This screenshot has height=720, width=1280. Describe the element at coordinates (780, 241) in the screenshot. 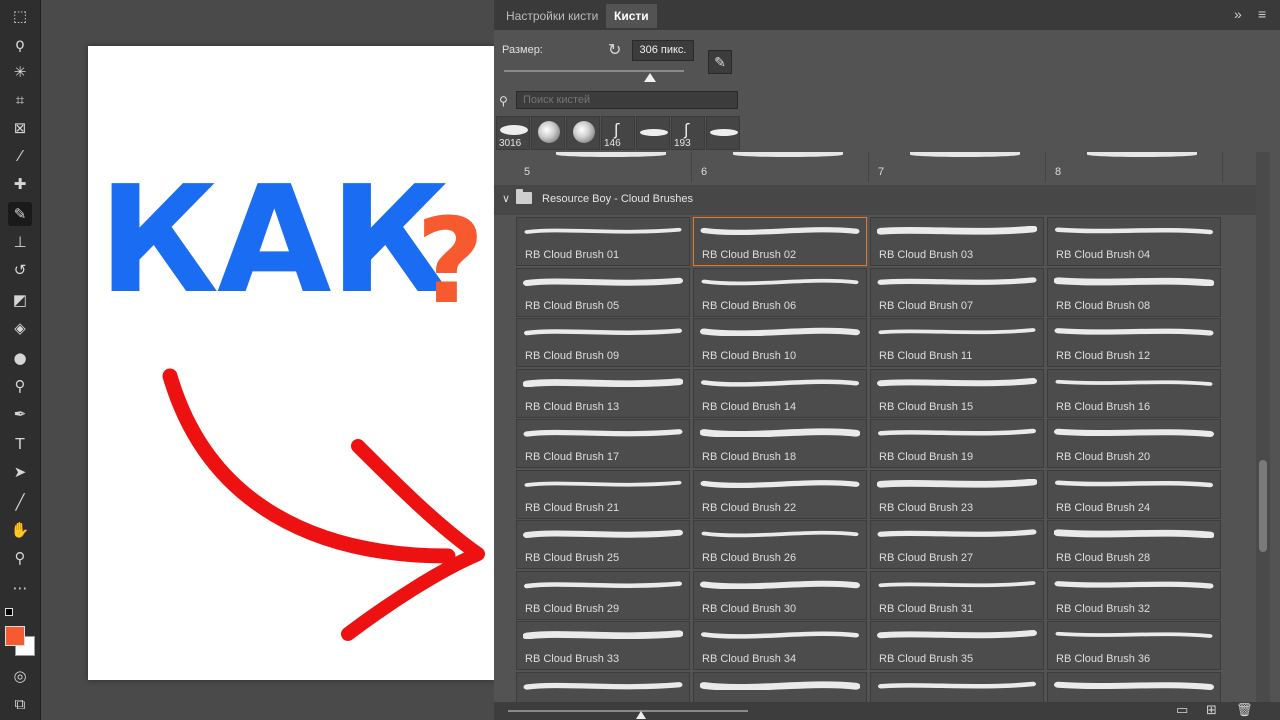

I see `brush-preset-cell: RB Cloud Brush 02` at that location.